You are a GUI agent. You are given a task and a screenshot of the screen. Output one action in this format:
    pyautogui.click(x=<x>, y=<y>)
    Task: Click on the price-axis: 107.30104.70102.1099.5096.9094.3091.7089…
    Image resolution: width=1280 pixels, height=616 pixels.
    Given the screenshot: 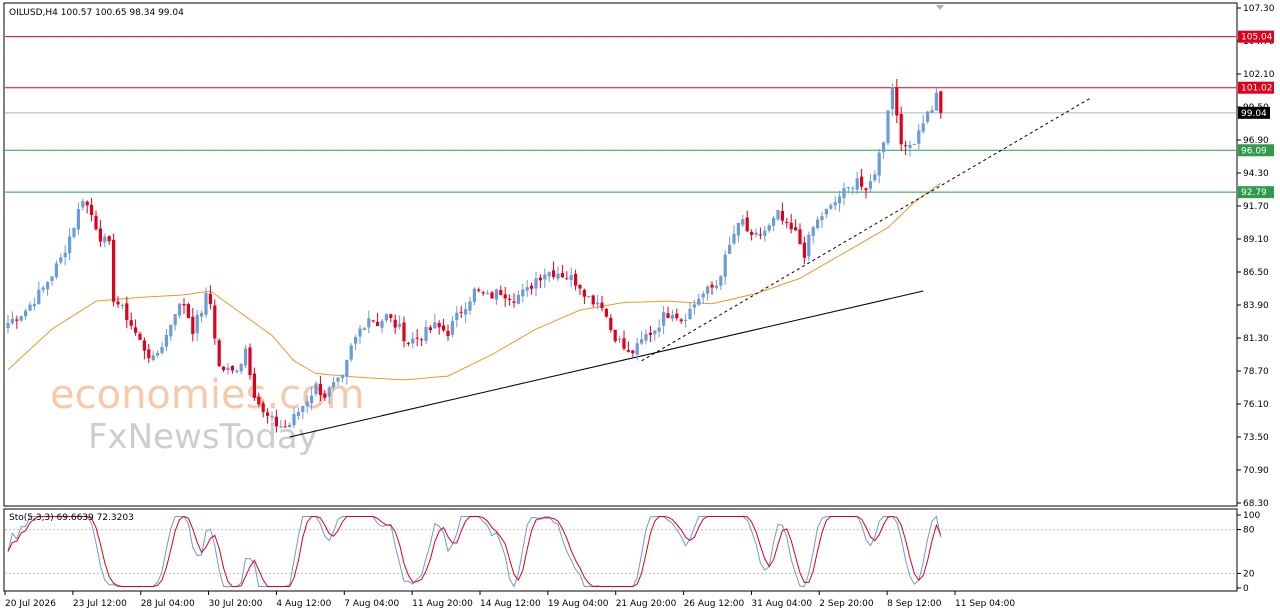 What is the action you would take?
    pyautogui.click(x=1256, y=256)
    